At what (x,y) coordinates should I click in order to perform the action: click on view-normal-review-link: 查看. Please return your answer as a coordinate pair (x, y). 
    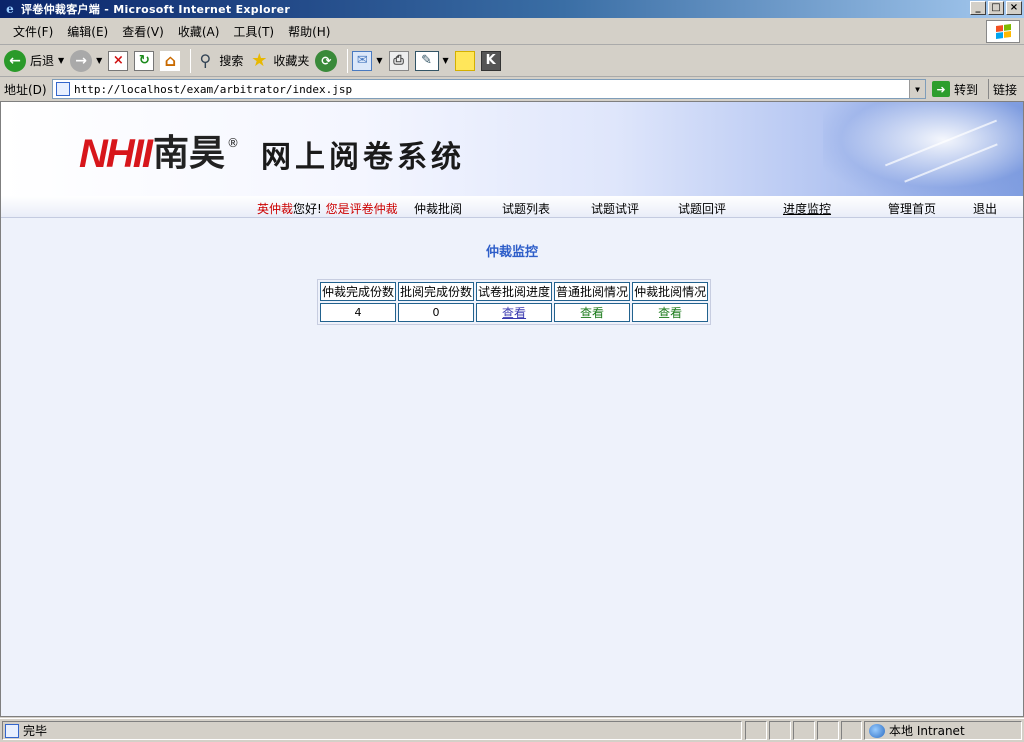
    Looking at the image, I should click on (592, 312).